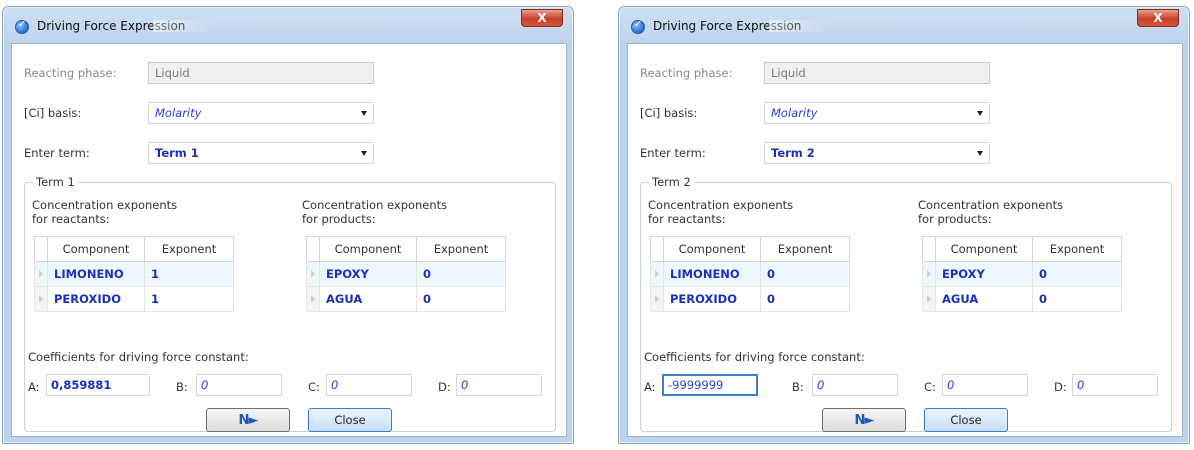 The height and width of the screenshot is (450, 1194). Describe the element at coordinates (98, 385) in the screenshot. I see `coef-a-input: 0,859881` at that location.